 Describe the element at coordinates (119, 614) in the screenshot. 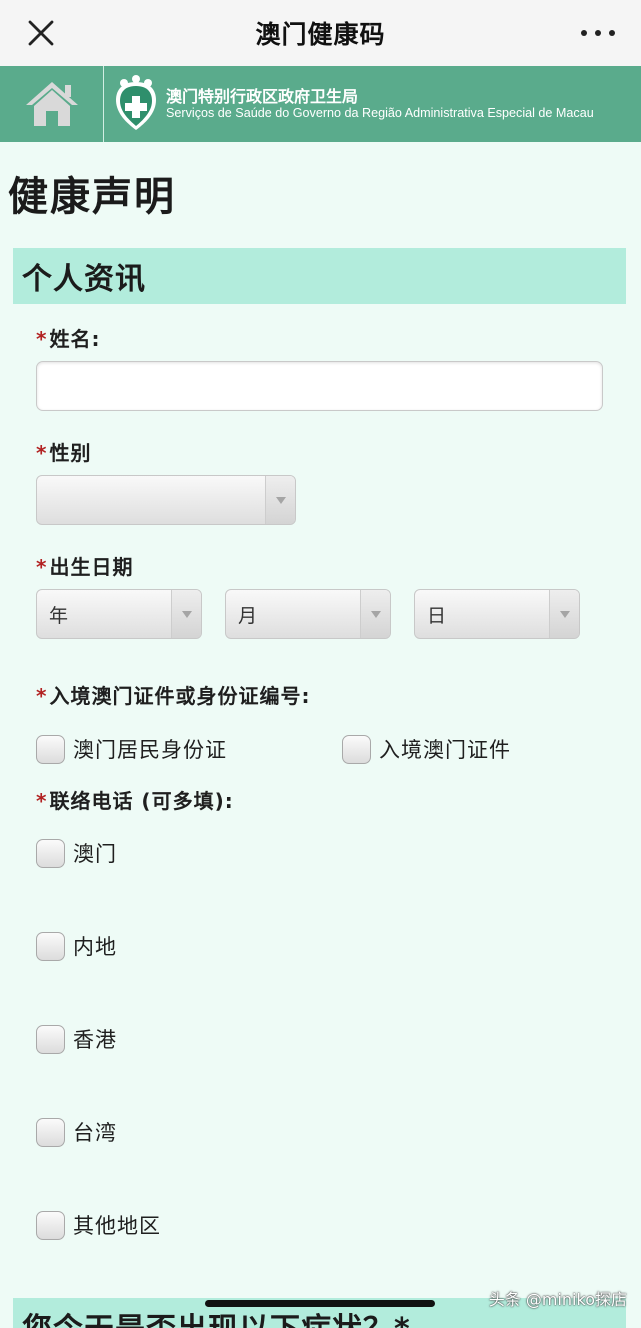

I see `birth-year-select: 年` at that location.